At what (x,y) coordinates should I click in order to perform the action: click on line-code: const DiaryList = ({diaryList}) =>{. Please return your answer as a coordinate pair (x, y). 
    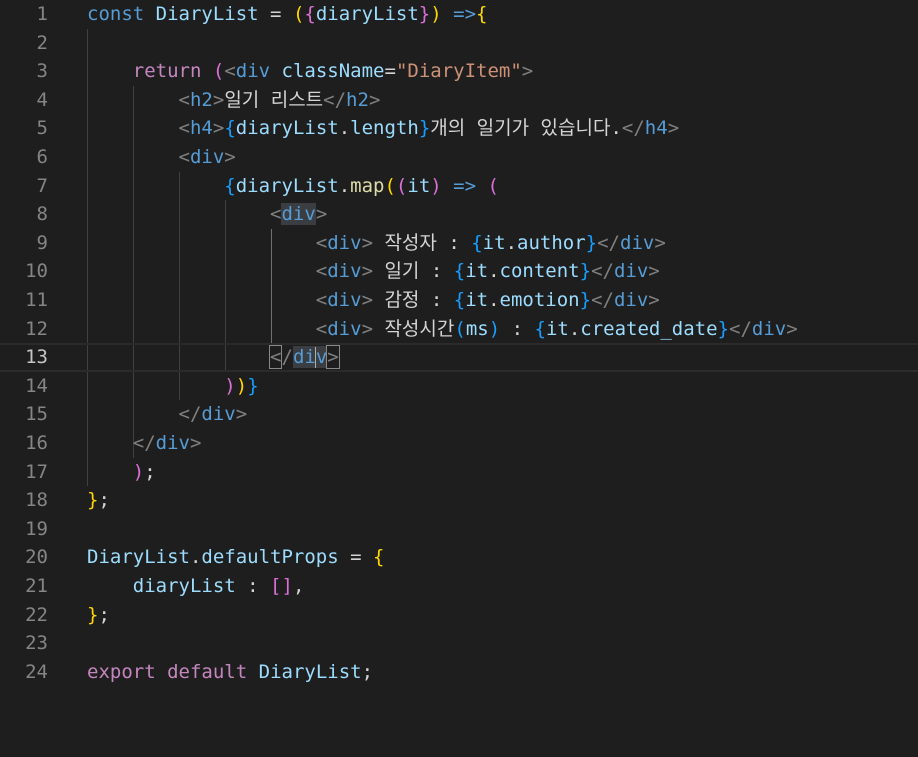
    Looking at the image, I should click on (502, 14).